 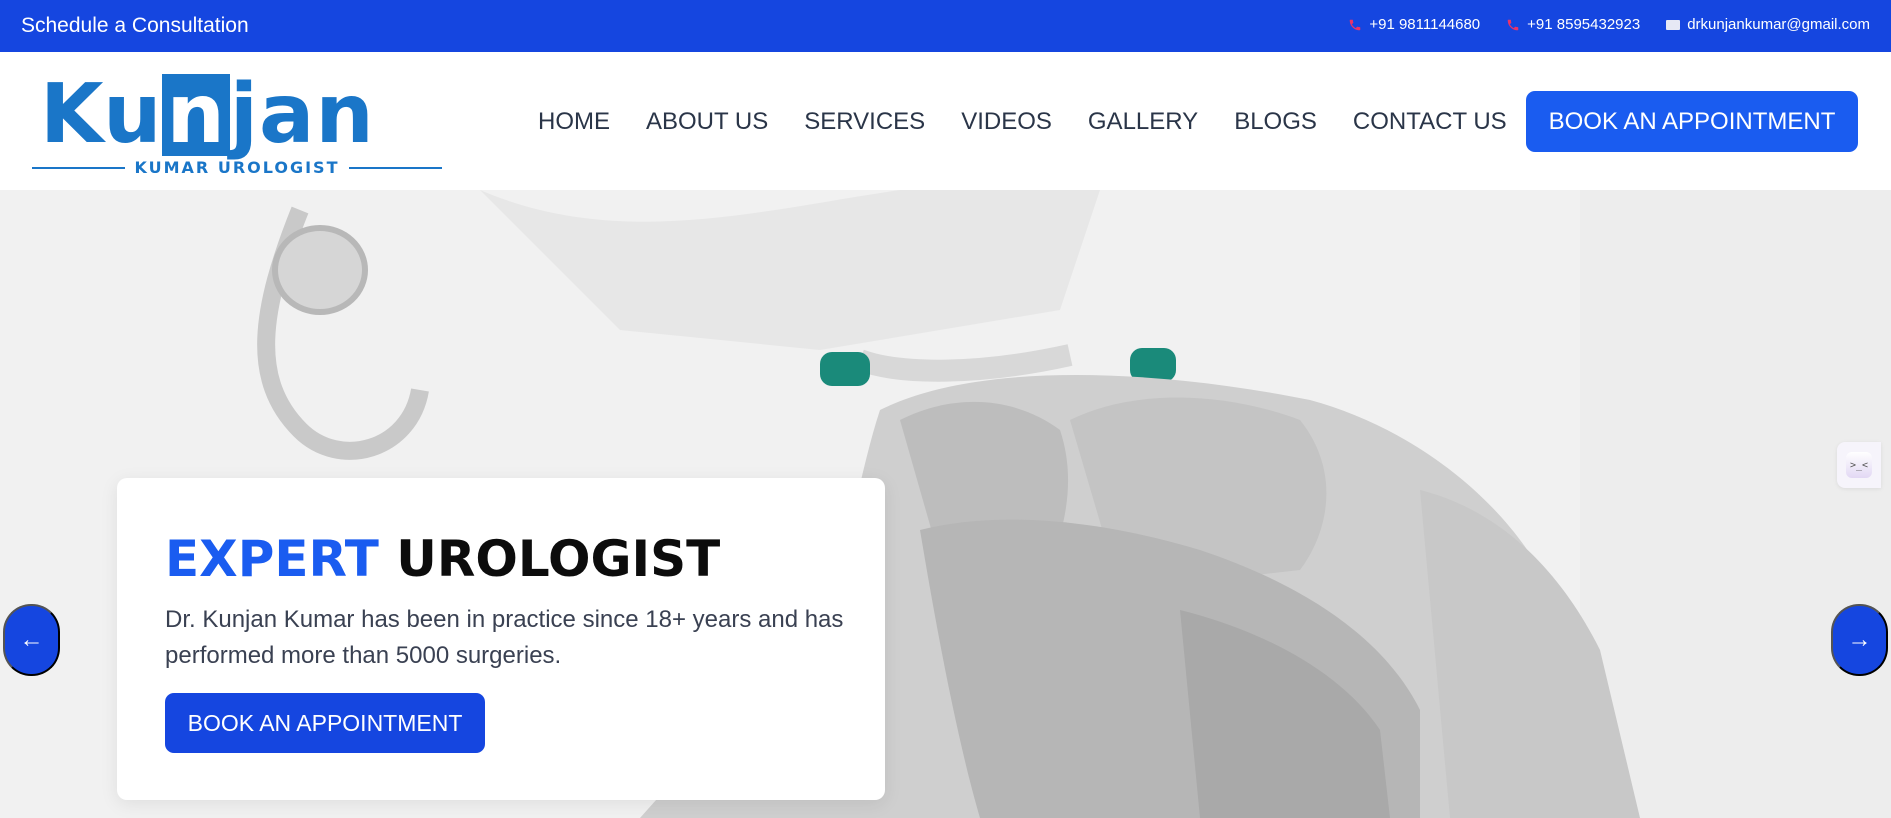 I want to click on logo-wordmark: Kunjan, so click(x=207, y=115).